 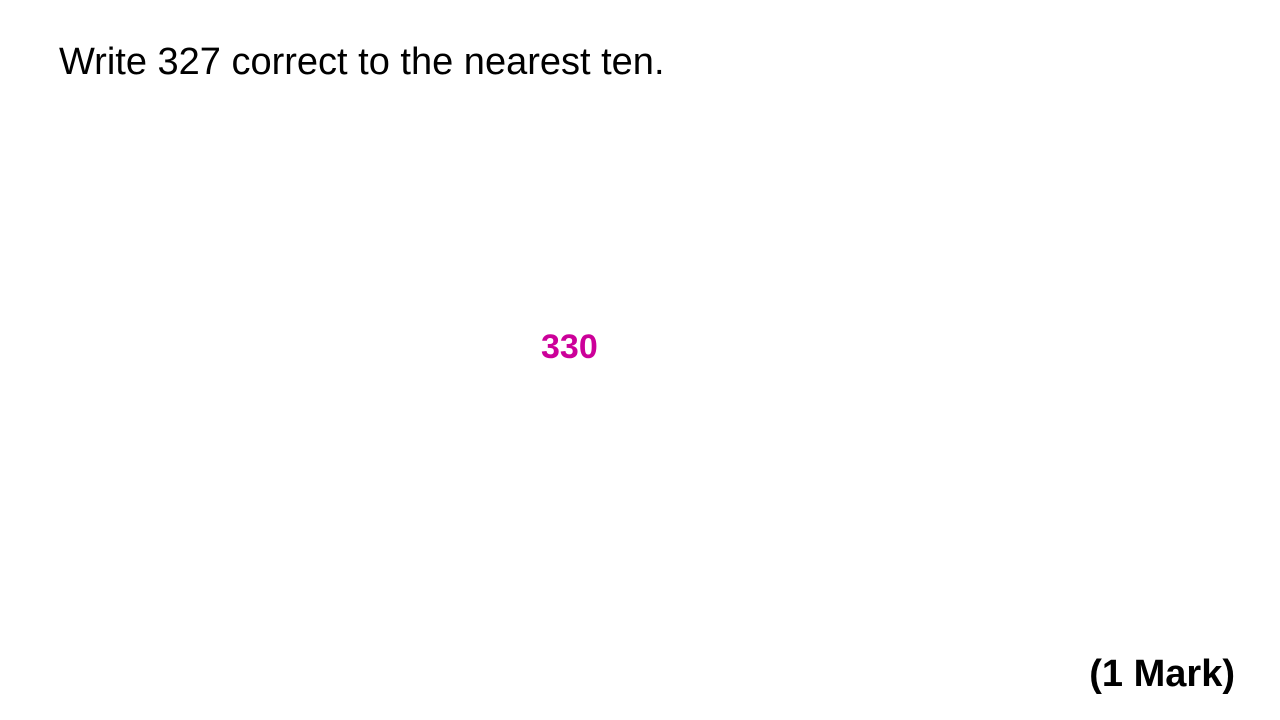 What do you see at coordinates (362, 62) in the screenshot?
I see `question-text: Write 327 correct to the nearest ten.` at bounding box center [362, 62].